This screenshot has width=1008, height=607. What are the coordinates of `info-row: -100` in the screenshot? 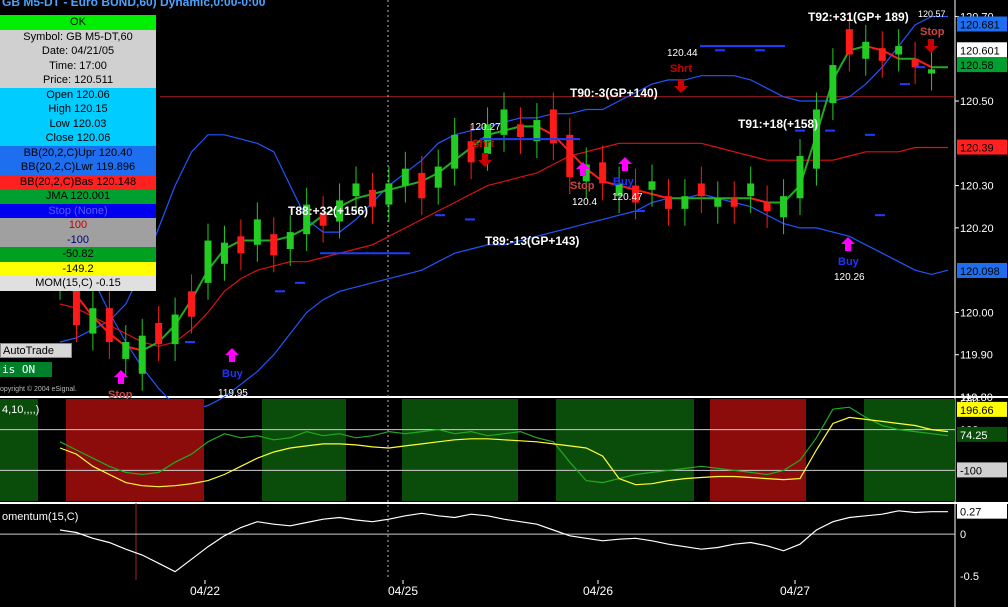 It's located at (78, 239).